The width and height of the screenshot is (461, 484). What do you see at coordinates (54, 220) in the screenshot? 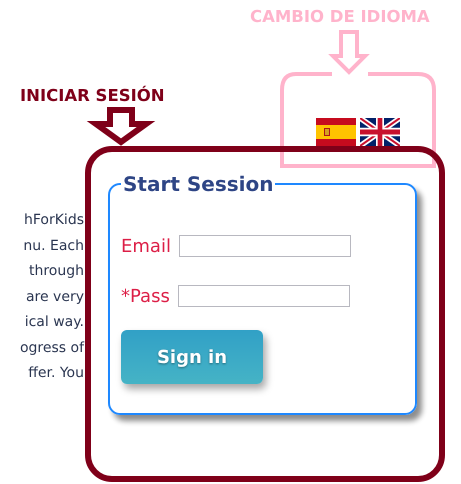
I see `paragraph-line: hForKids` at bounding box center [54, 220].